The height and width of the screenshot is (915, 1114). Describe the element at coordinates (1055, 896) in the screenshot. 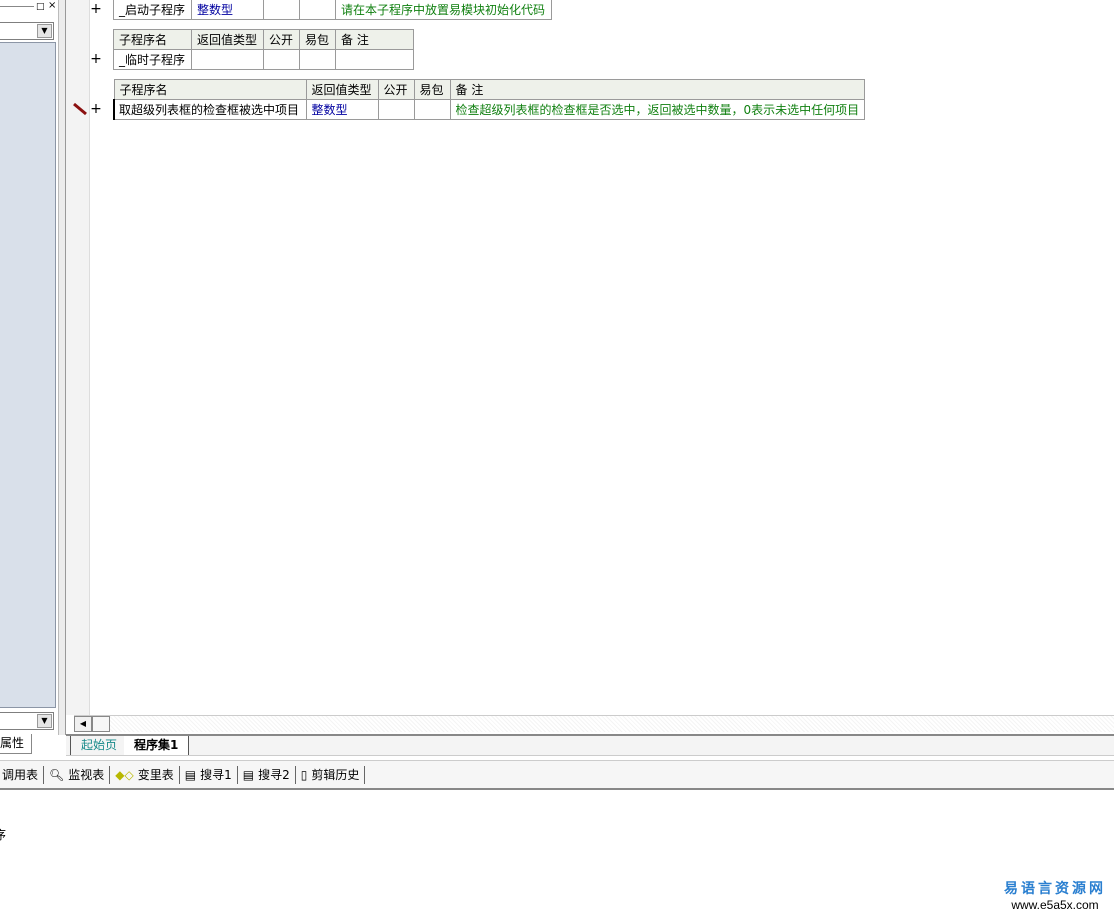

I see `watermark-logo: 易语言资源网 www.e5a5x.com` at that location.